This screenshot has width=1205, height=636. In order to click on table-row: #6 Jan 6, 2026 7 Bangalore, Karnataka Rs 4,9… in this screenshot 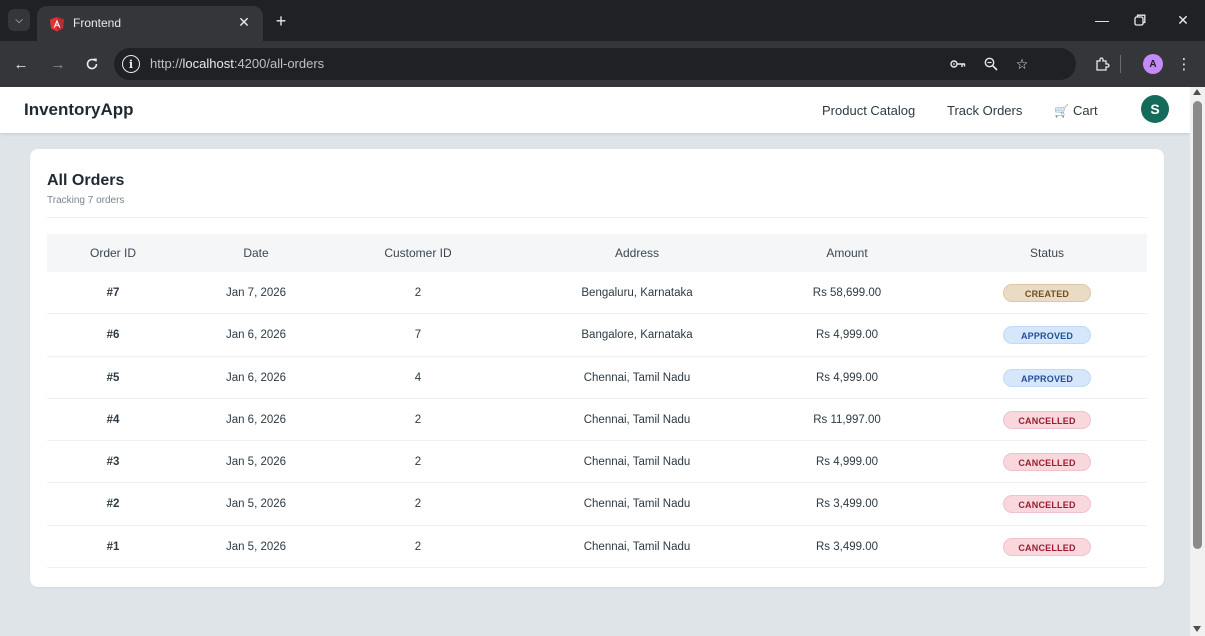, I will do `click(597, 335)`.